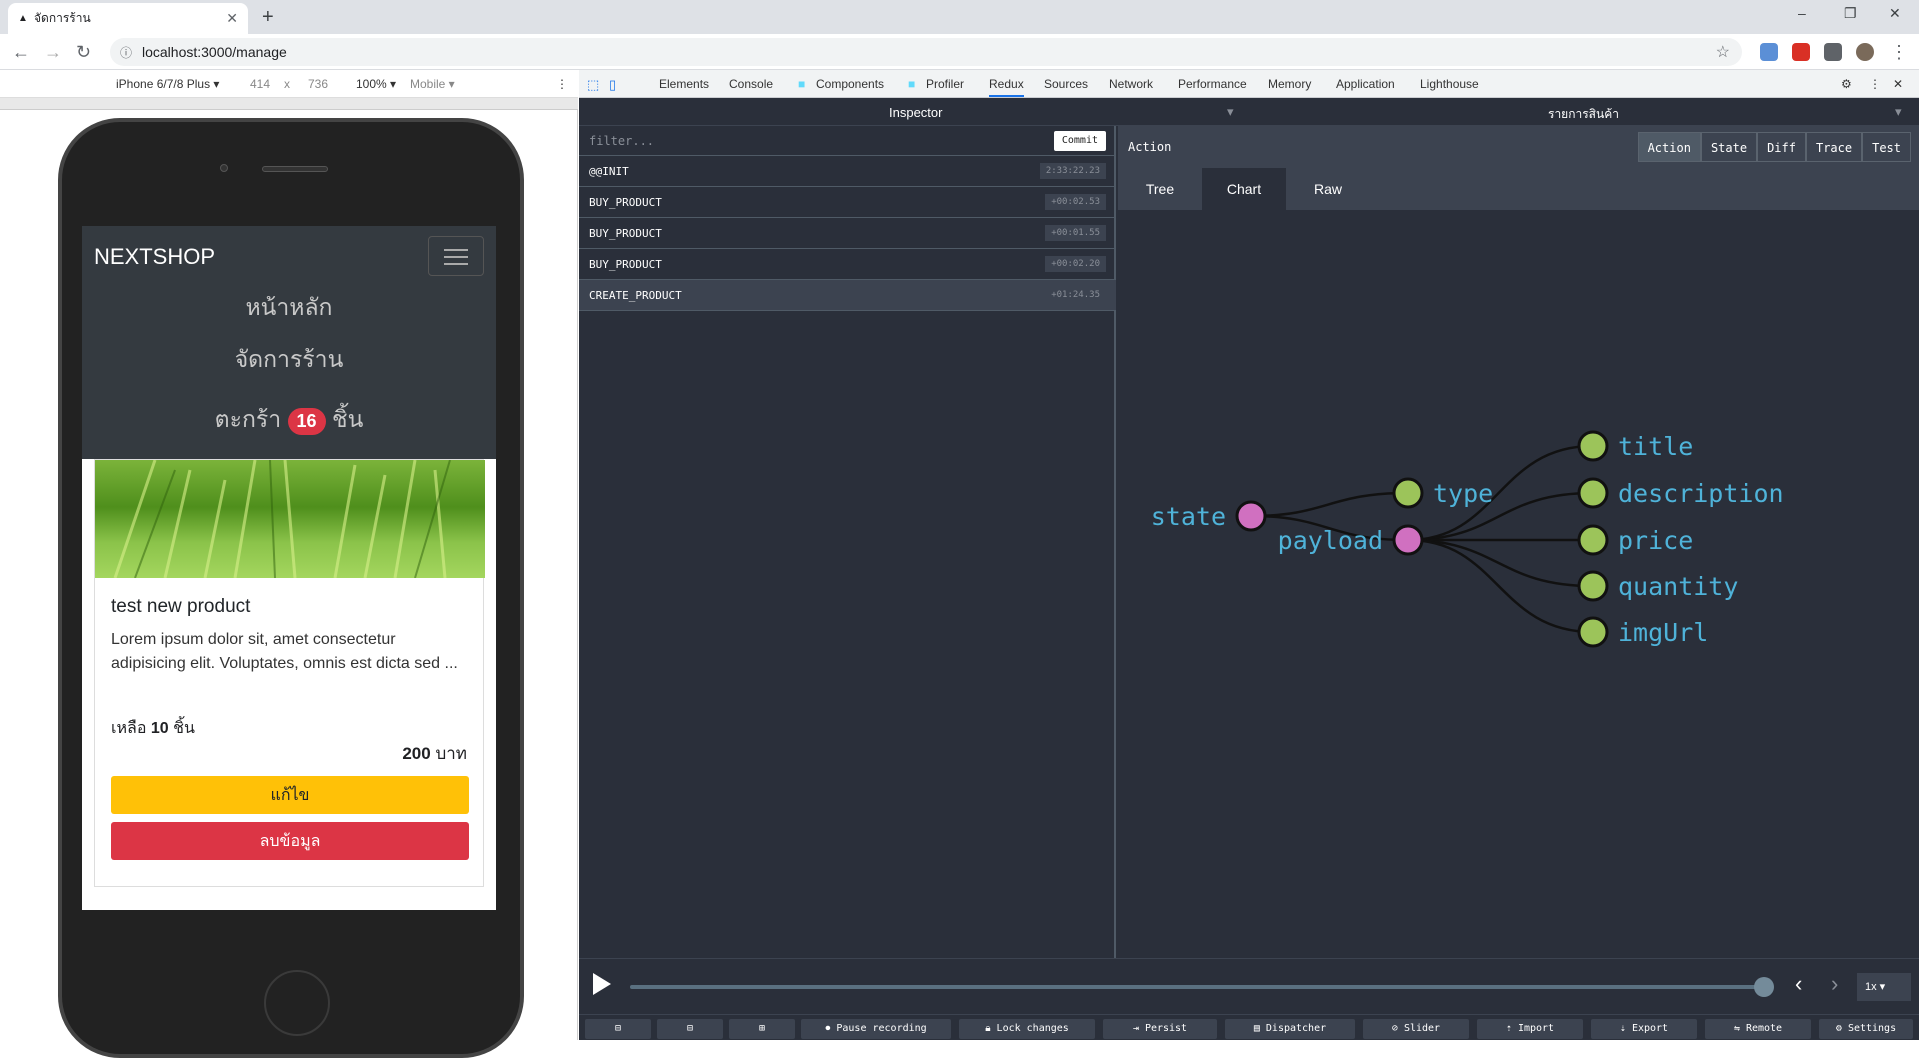 This screenshot has width=1919, height=1058. I want to click on tab-action: Action, so click(1669, 147).